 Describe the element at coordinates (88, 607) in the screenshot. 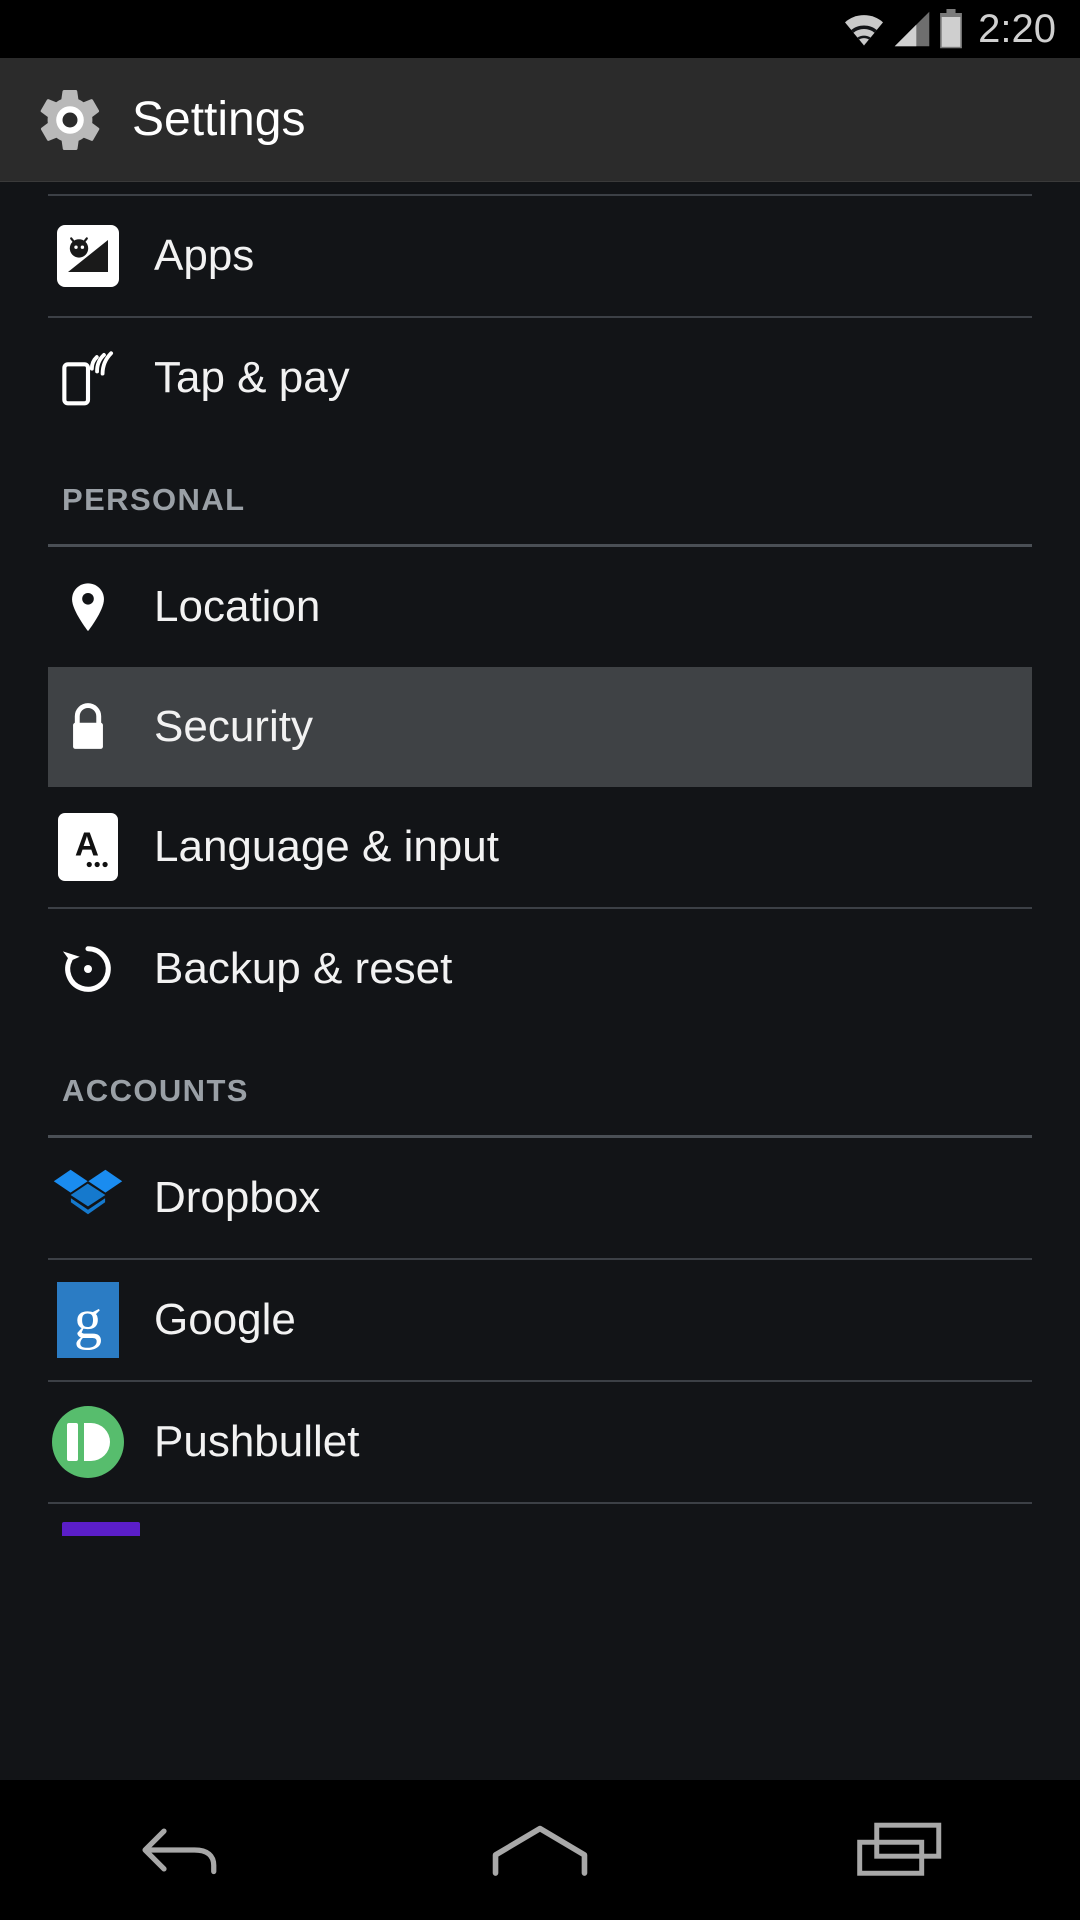

I see `location-pin-icon` at that location.